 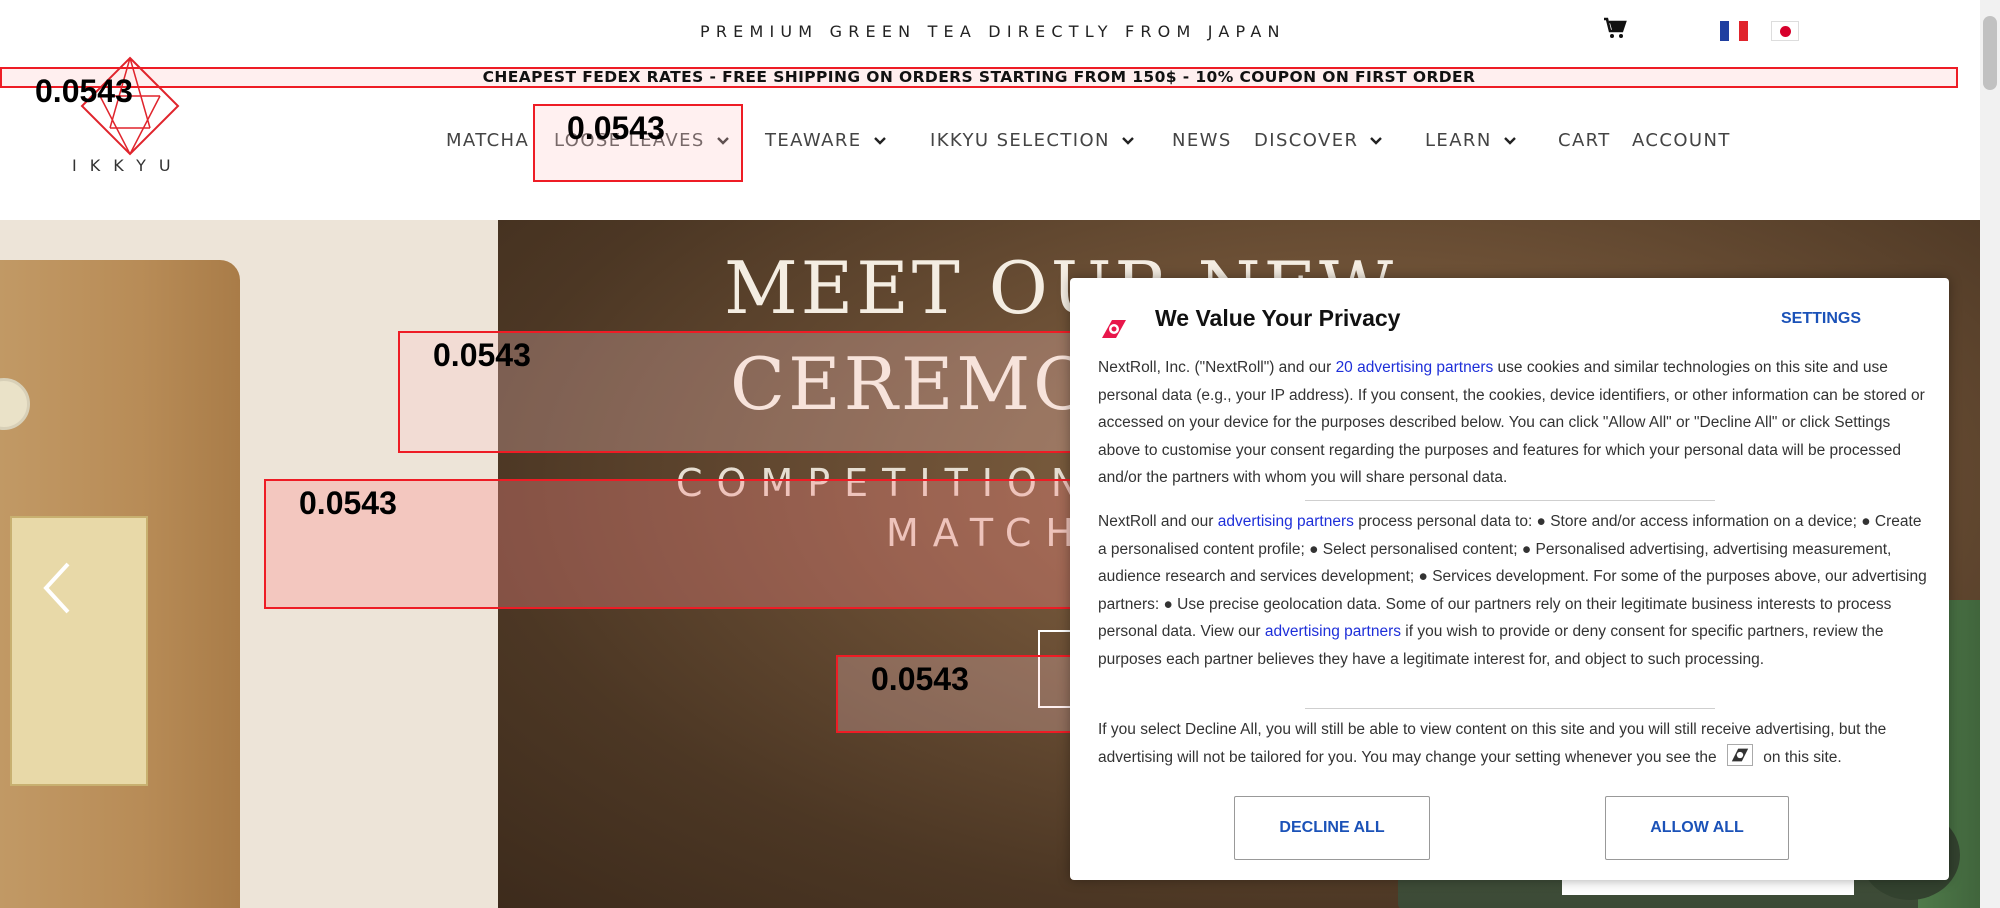 I want to click on nav-label: CART, so click(x=1584, y=140).